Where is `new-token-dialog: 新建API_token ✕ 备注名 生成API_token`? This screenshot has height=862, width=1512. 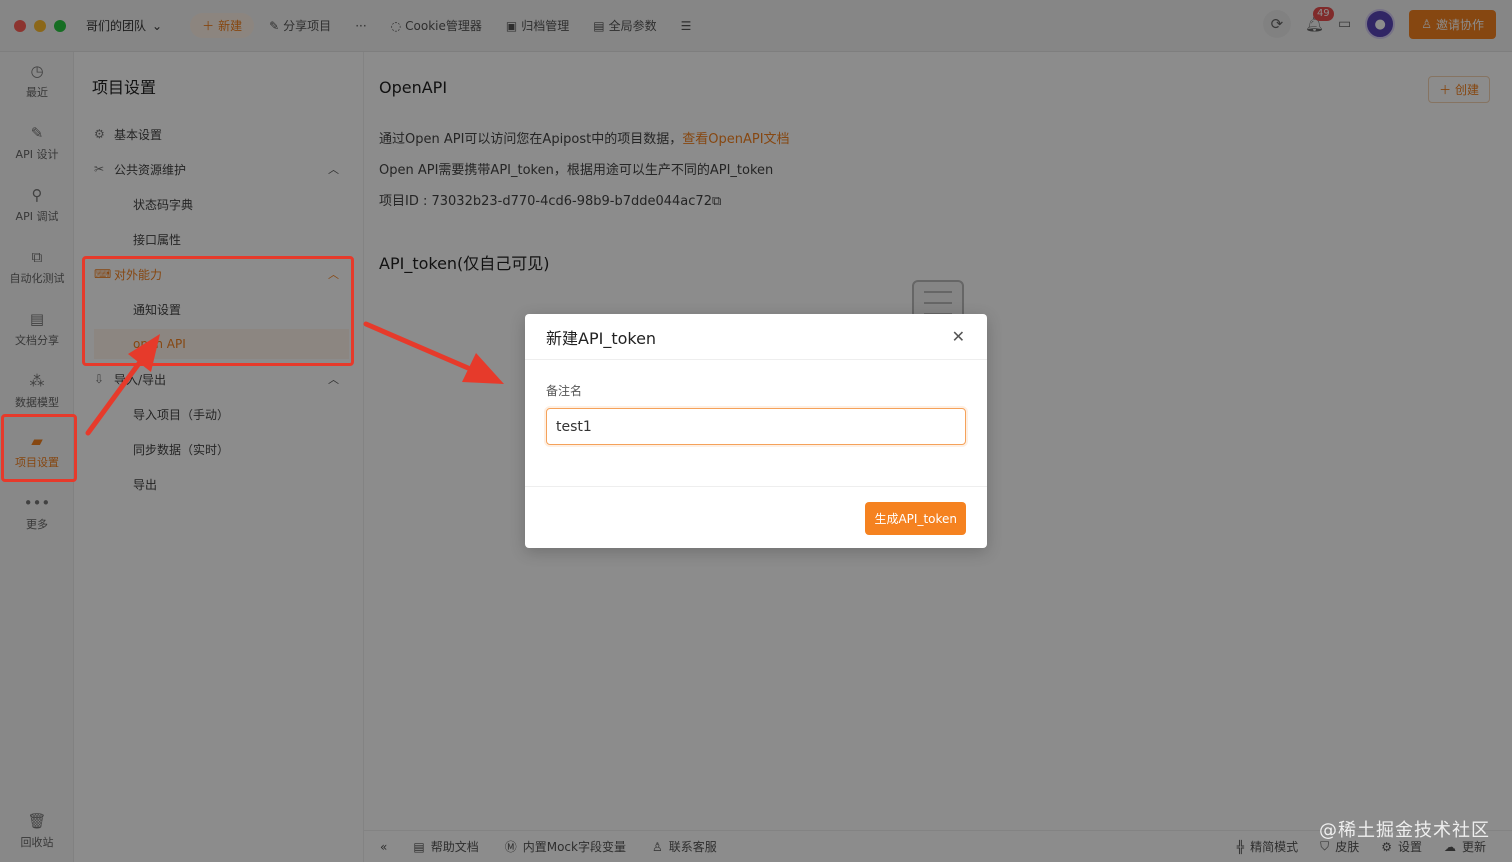 new-token-dialog: 新建API_token ✕ 备注名 生成API_token is located at coordinates (756, 431).